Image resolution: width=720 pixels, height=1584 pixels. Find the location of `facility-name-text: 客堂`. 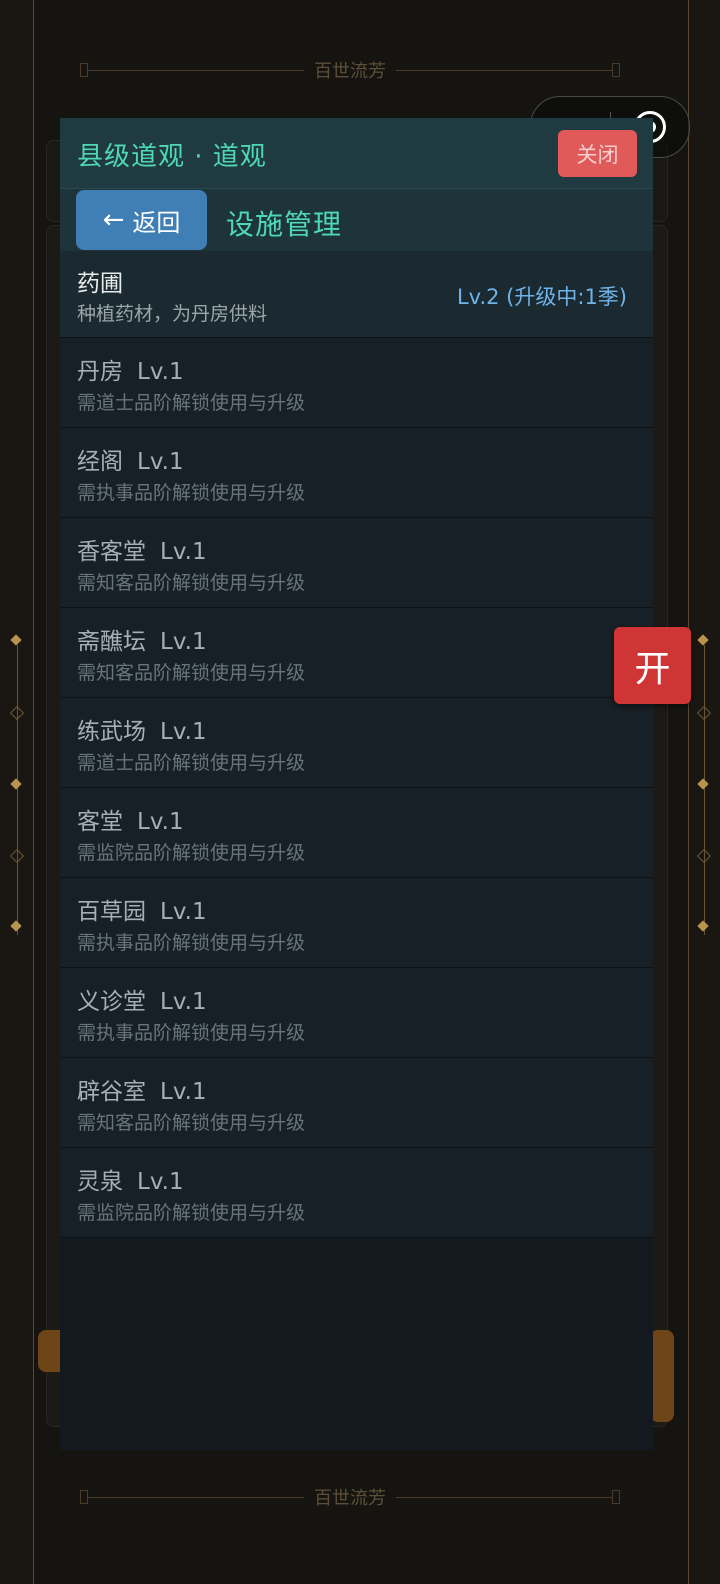

facility-name-text: 客堂 is located at coordinates (100, 822).